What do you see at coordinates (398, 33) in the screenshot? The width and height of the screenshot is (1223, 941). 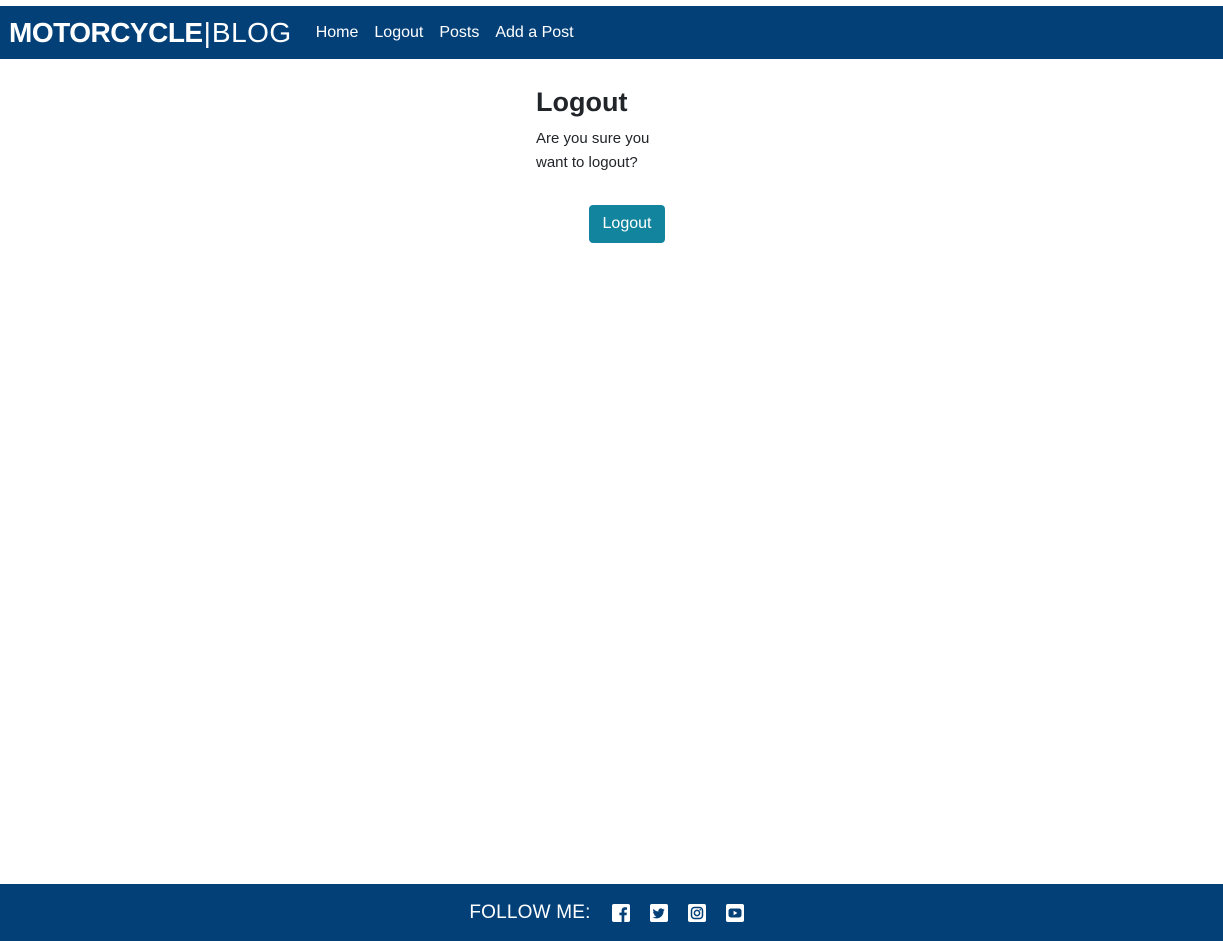 I see `nav-link-logout: Logout` at bounding box center [398, 33].